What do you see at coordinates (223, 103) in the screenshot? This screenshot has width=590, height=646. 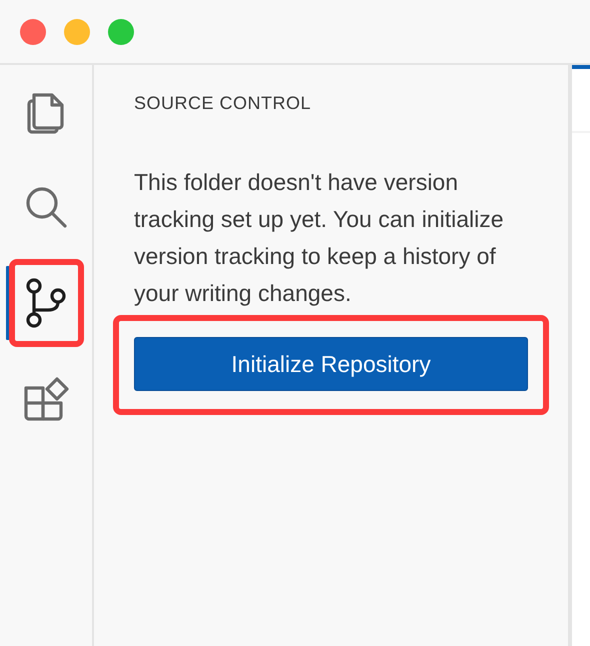 I see `panel-title: SOURCE CONTROL` at bounding box center [223, 103].